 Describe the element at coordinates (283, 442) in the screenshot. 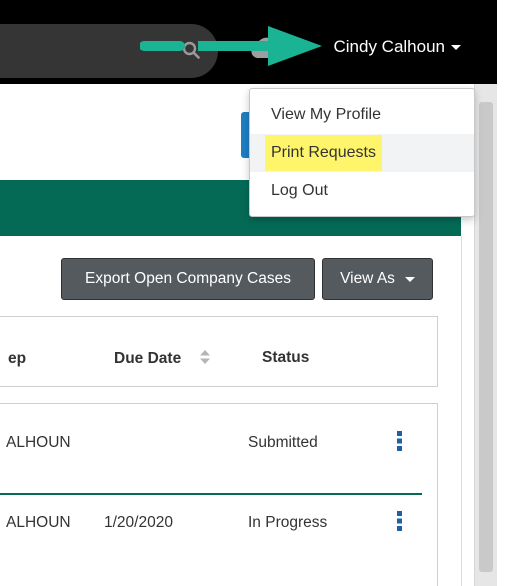

I see `table-cell-status: Submitted` at that location.